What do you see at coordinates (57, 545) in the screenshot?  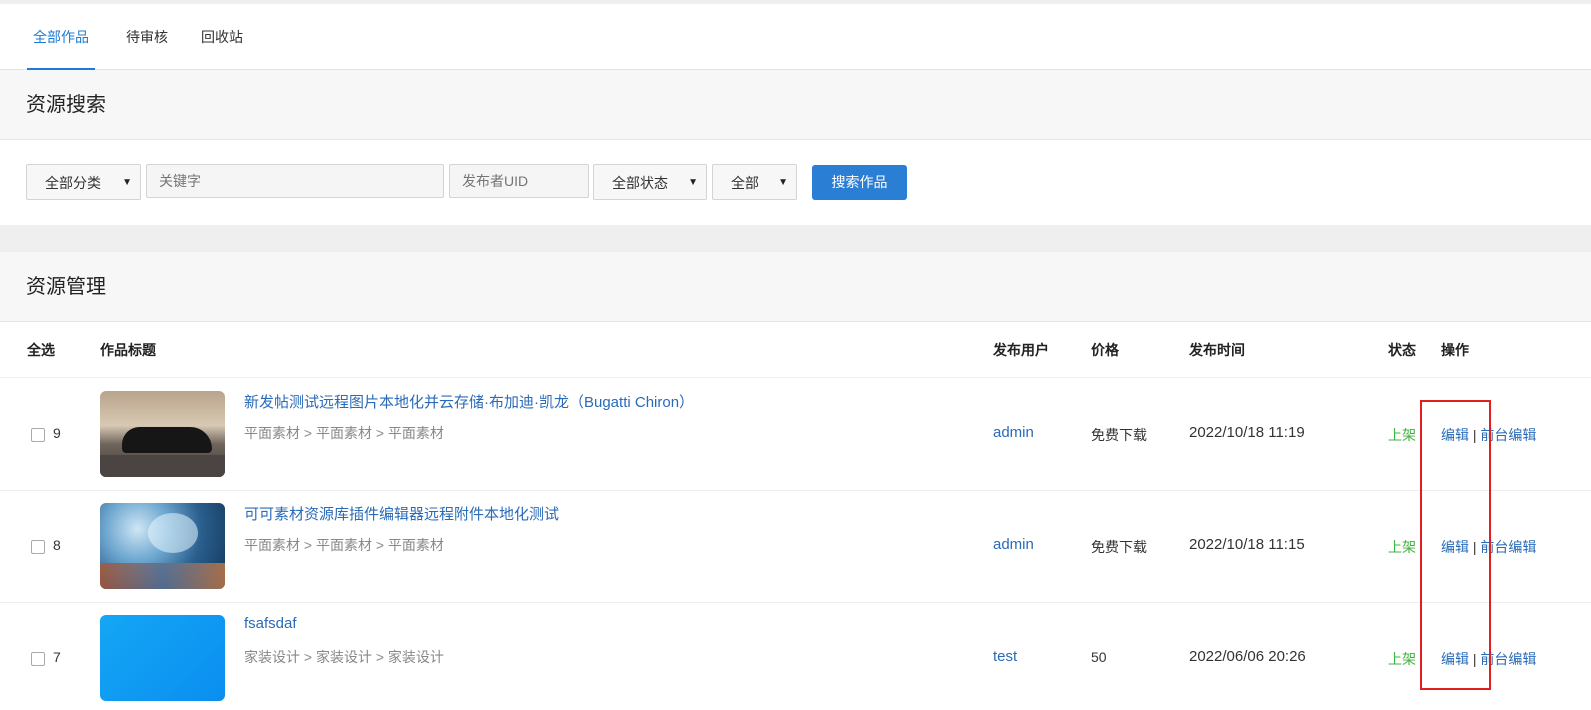 I see `row-id: 8` at bounding box center [57, 545].